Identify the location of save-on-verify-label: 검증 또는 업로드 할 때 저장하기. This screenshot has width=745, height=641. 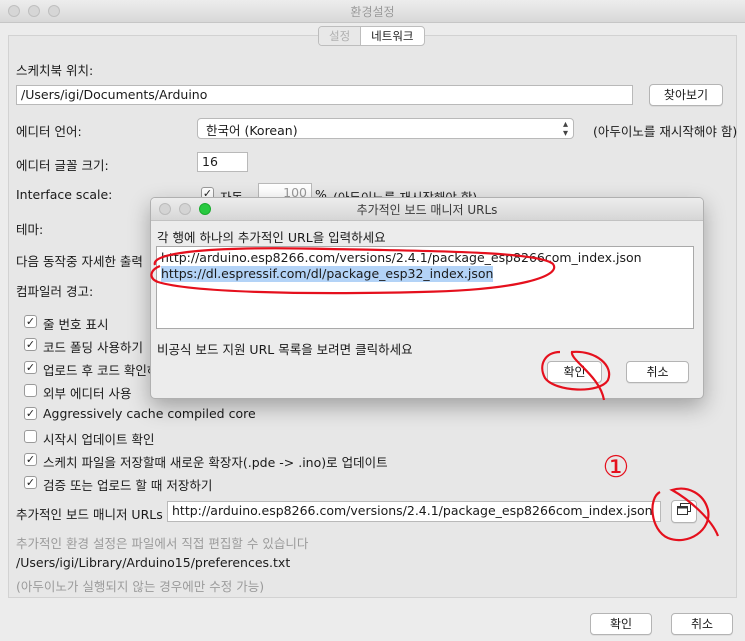
(128, 485).